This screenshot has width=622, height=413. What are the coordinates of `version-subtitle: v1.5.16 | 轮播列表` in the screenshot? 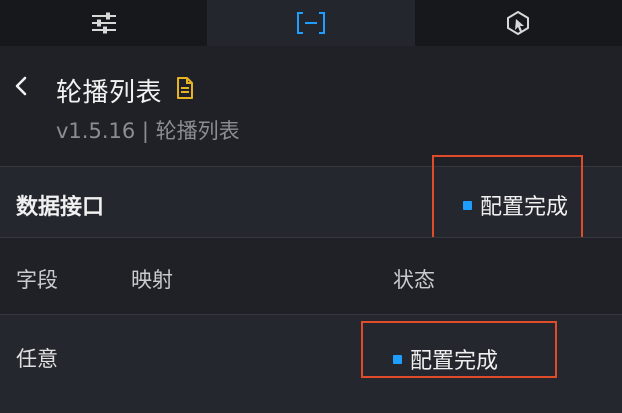 It's located at (148, 131).